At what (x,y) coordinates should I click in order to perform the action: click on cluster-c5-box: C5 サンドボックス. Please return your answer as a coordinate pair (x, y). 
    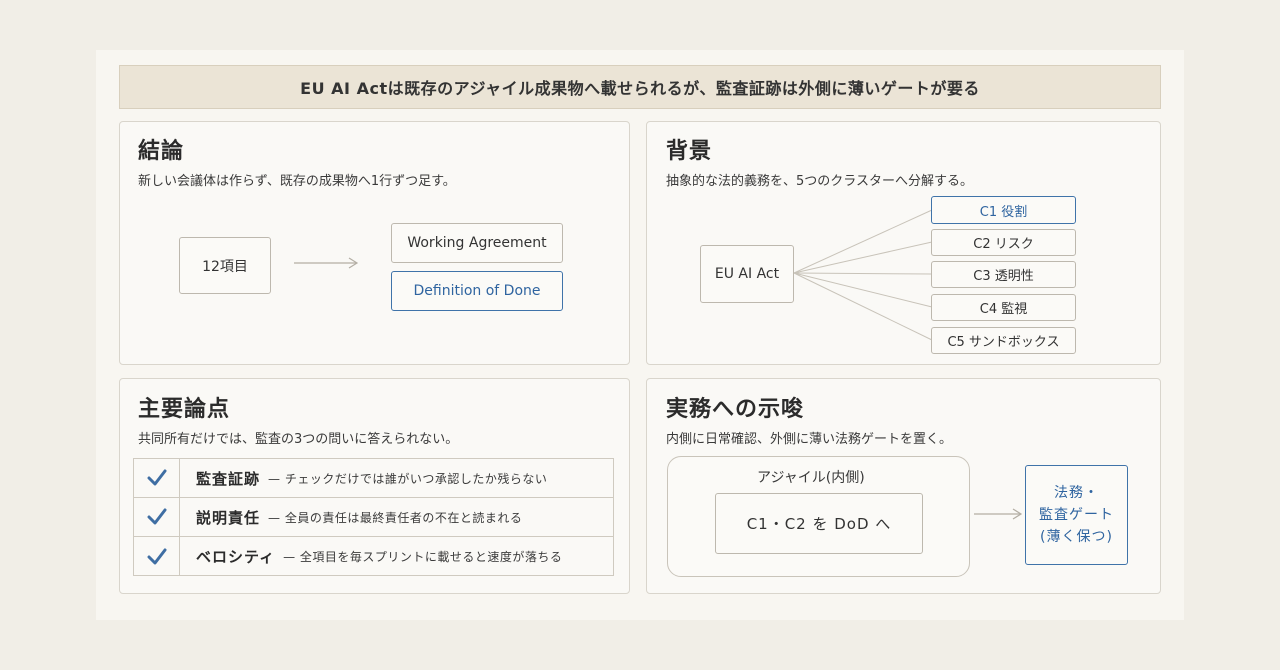
    Looking at the image, I should click on (1003, 340).